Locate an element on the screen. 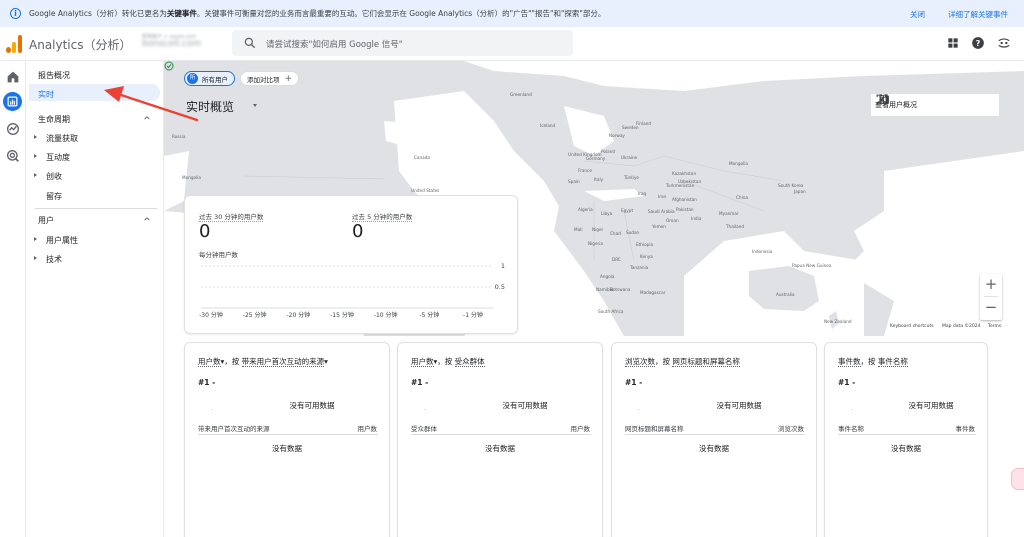 This screenshot has width=1024, height=537. dropdown-caret-icon: ▾ is located at coordinates (326, 361).